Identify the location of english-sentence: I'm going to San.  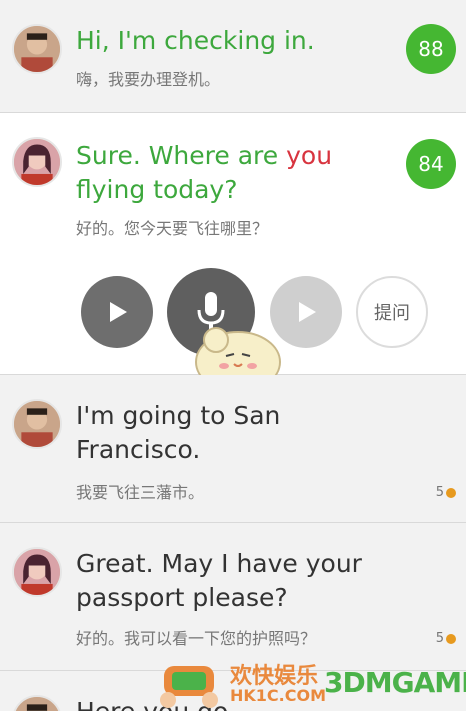
(178, 416).